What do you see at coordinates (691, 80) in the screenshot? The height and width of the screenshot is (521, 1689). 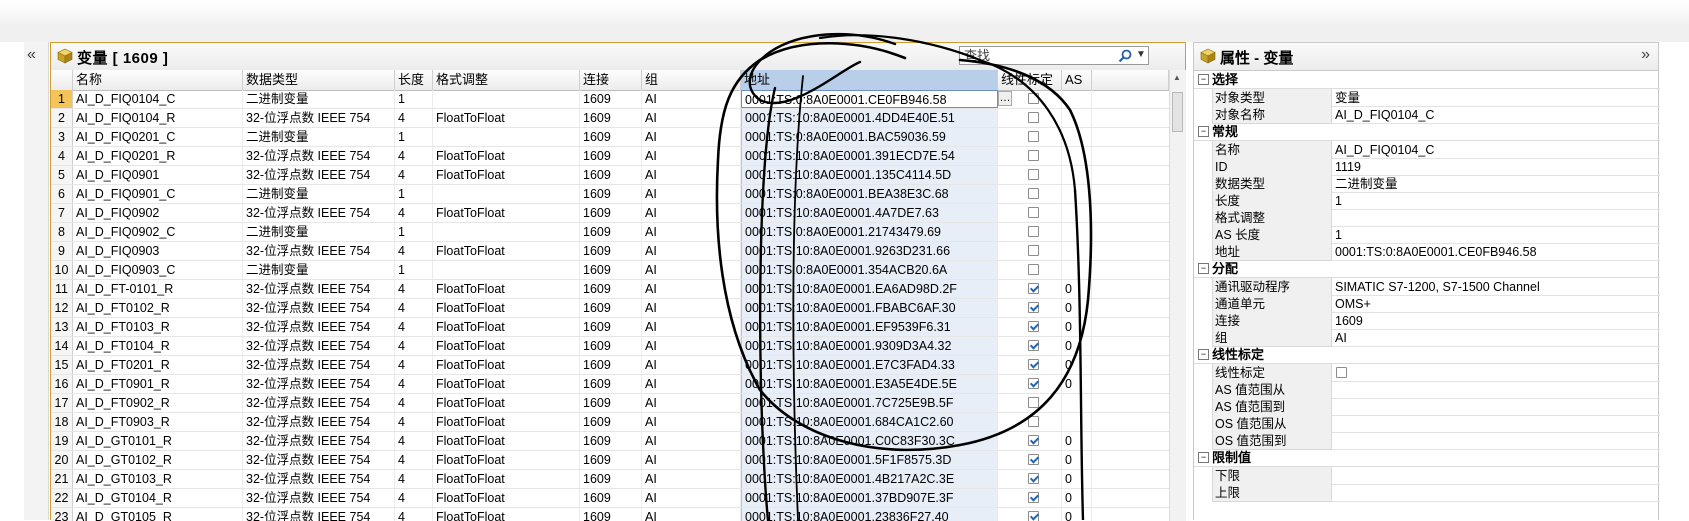 I see `group-column-header: 组` at bounding box center [691, 80].